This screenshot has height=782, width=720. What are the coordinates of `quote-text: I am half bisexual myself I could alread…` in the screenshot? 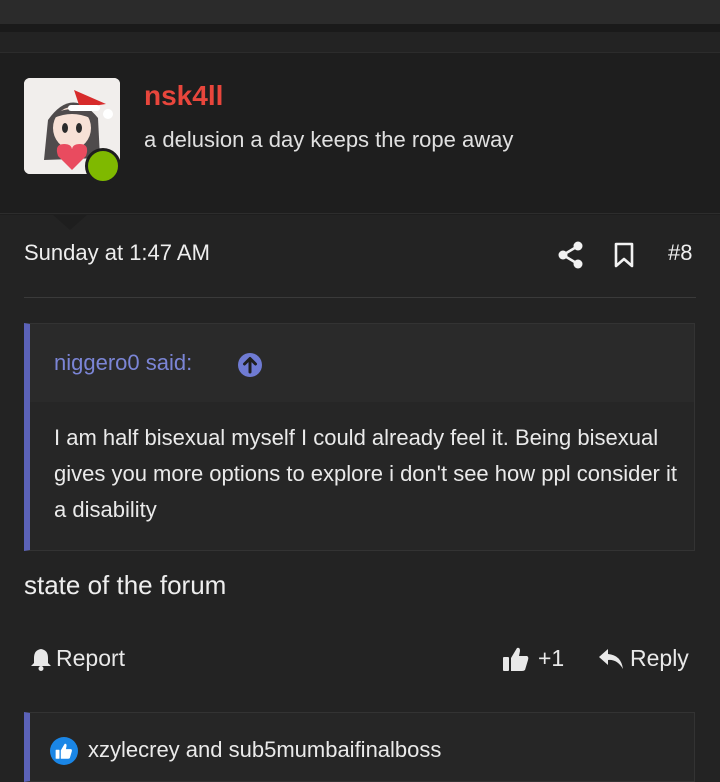 It's located at (365, 473).